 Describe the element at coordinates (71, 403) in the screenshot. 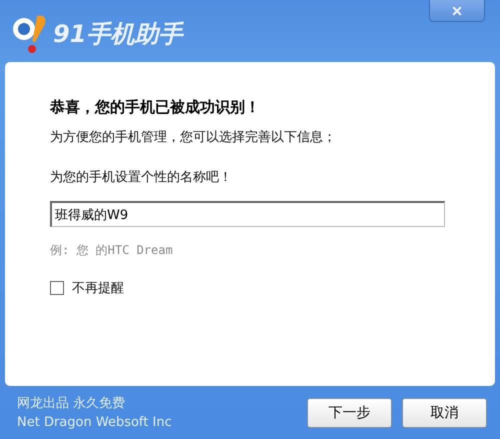

I see `slogan-text: 网龙出品 永久免费` at that location.